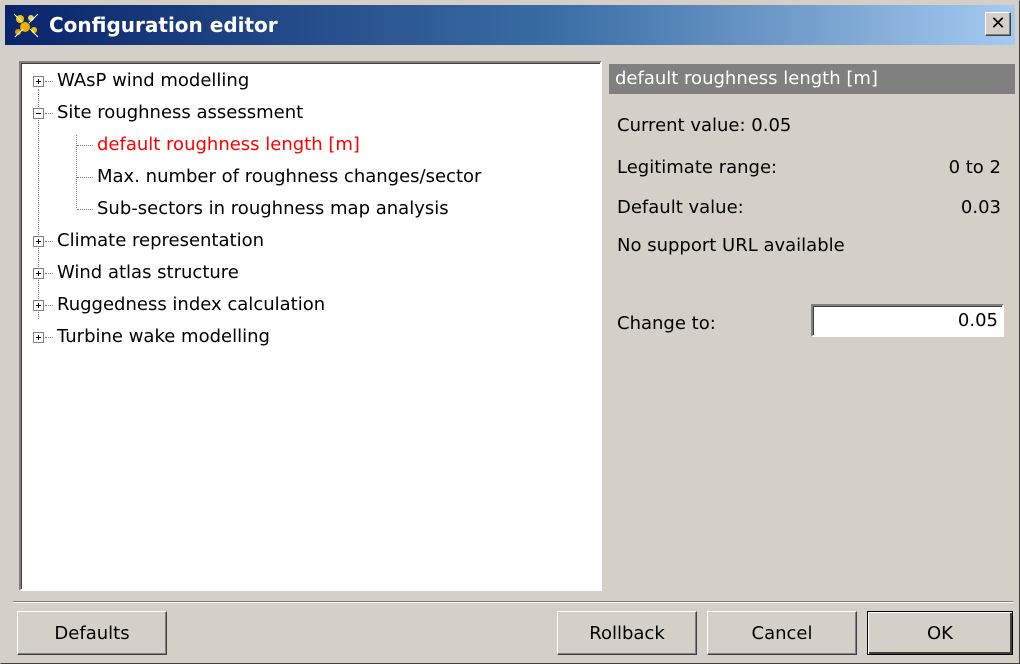 Image resolution: width=1020 pixels, height=664 pixels. I want to click on close-icon: ✕, so click(998, 23).